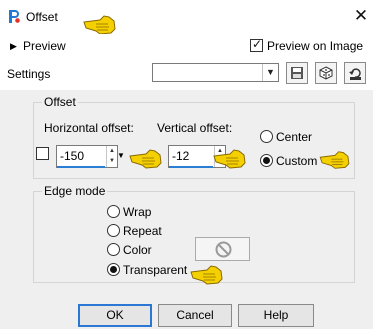  Describe the element at coordinates (191, 156) in the screenshot. I see `vertical-offset-value: -12` at that location.